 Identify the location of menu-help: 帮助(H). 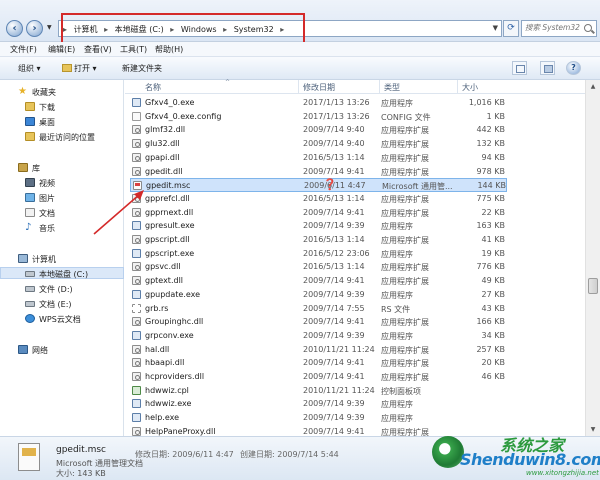
(169, 49).